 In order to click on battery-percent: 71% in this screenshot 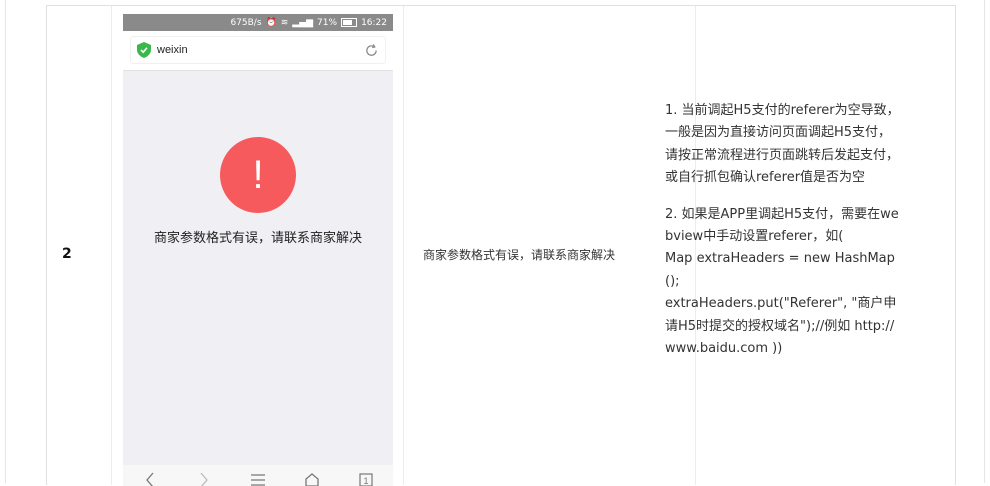, I will do `click(327, 22)`.